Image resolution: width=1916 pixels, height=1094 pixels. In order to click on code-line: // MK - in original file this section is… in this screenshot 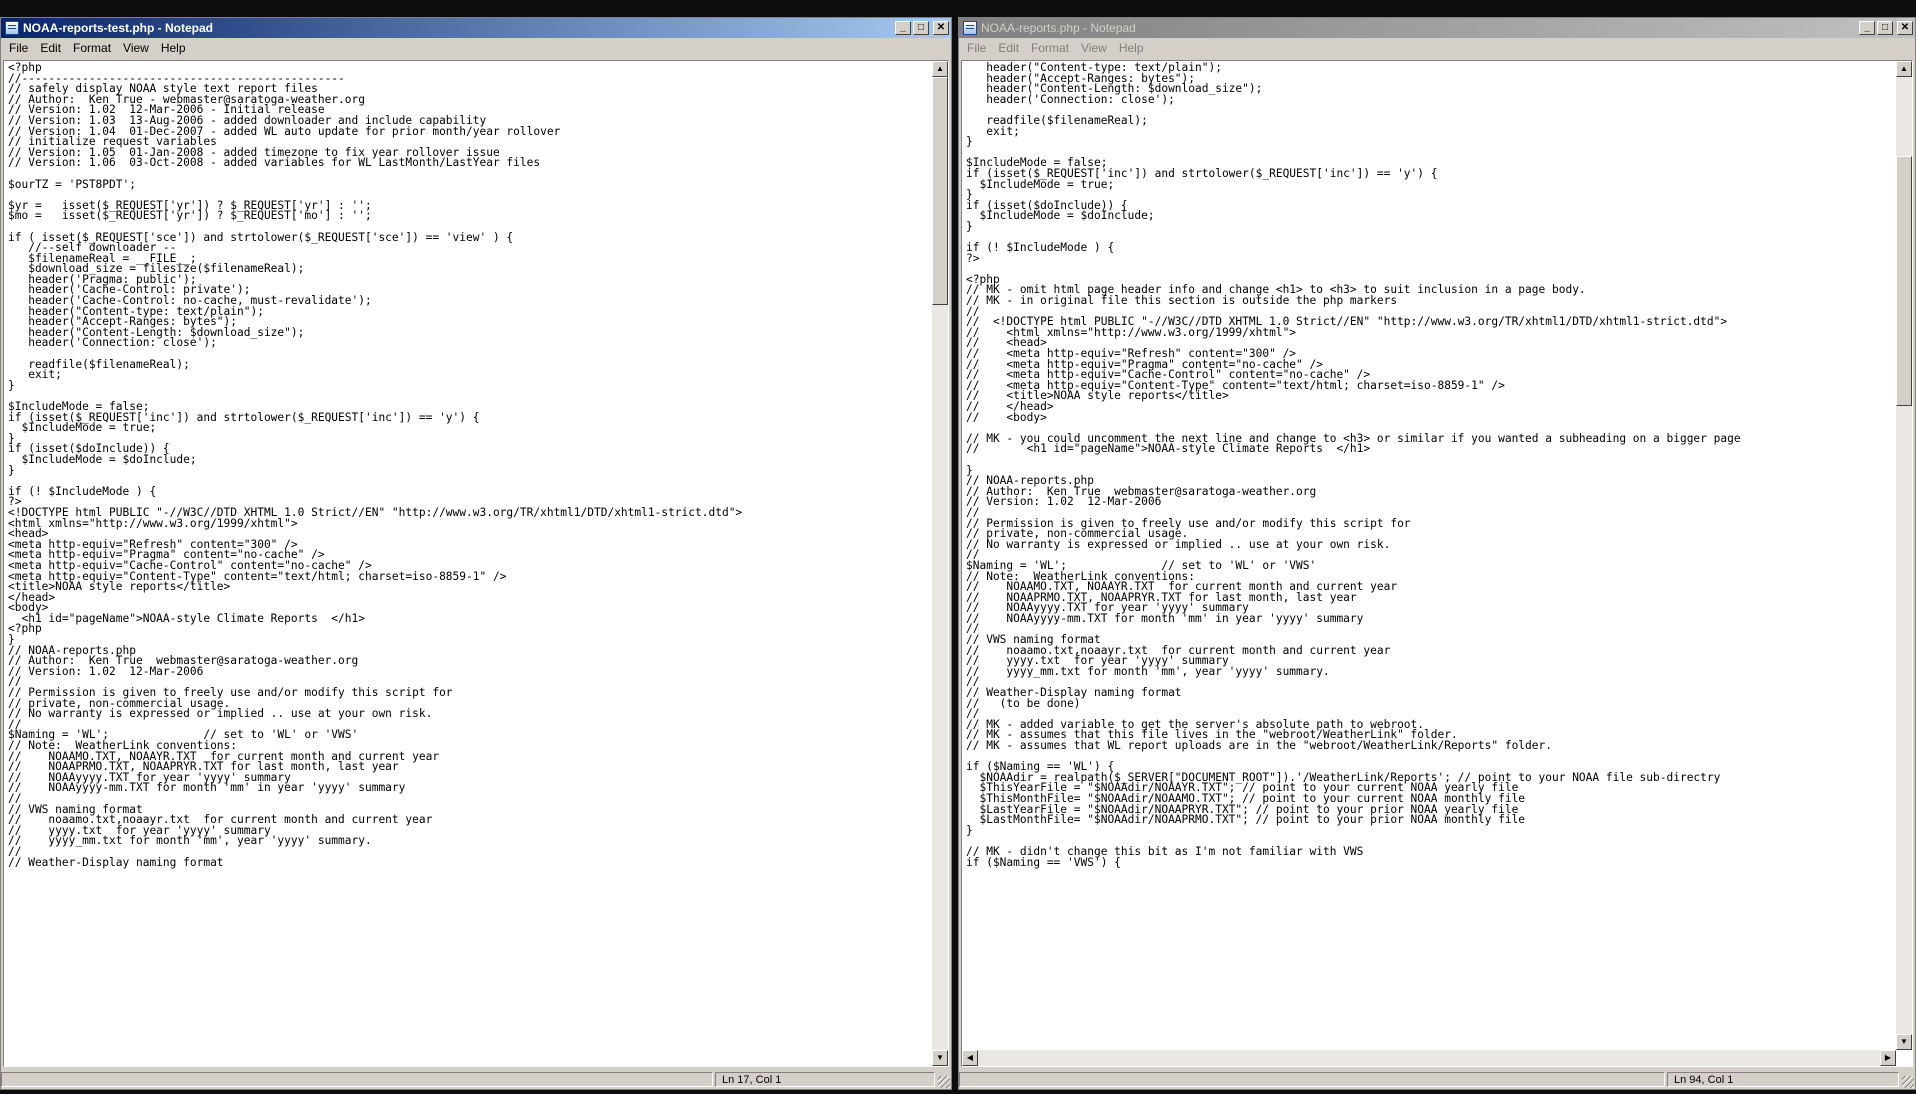, I will do `click(1182, 301)`.